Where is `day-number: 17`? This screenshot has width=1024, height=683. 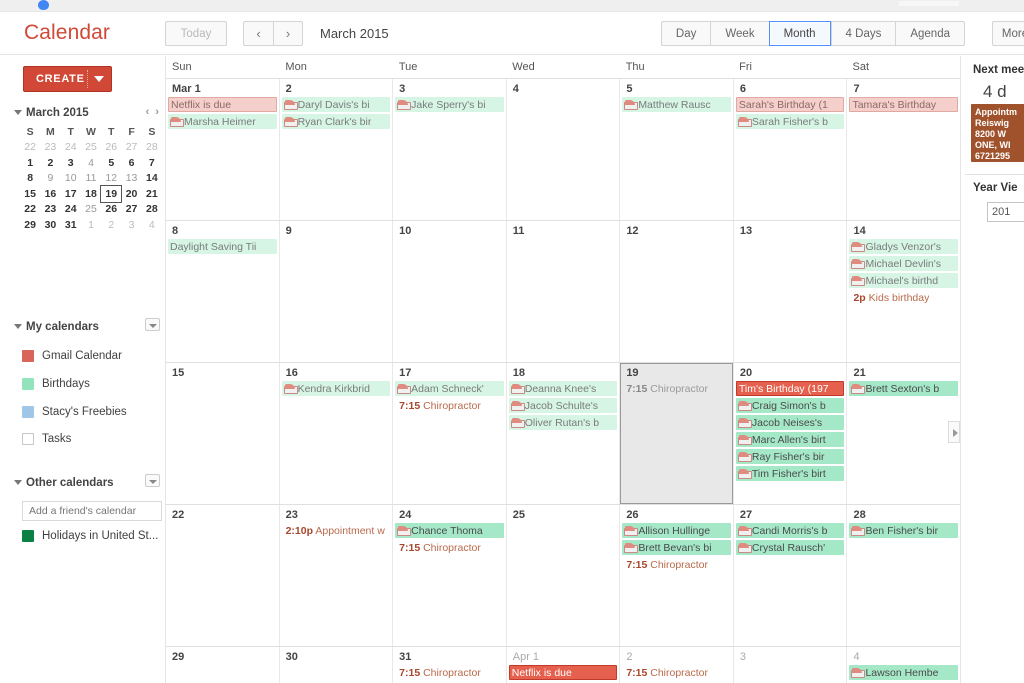
day-number: 17 is located at coordinates (449, 373).